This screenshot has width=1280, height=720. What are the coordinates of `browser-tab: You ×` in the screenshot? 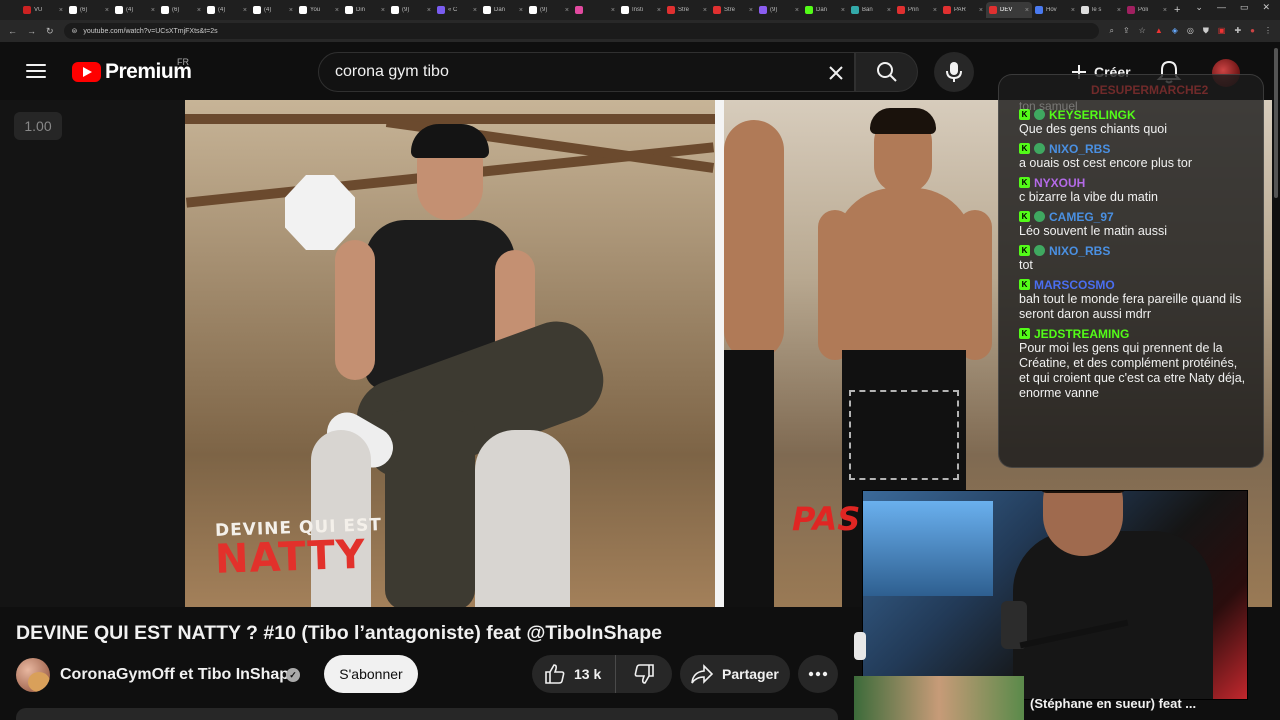 It's located at (319, 10).